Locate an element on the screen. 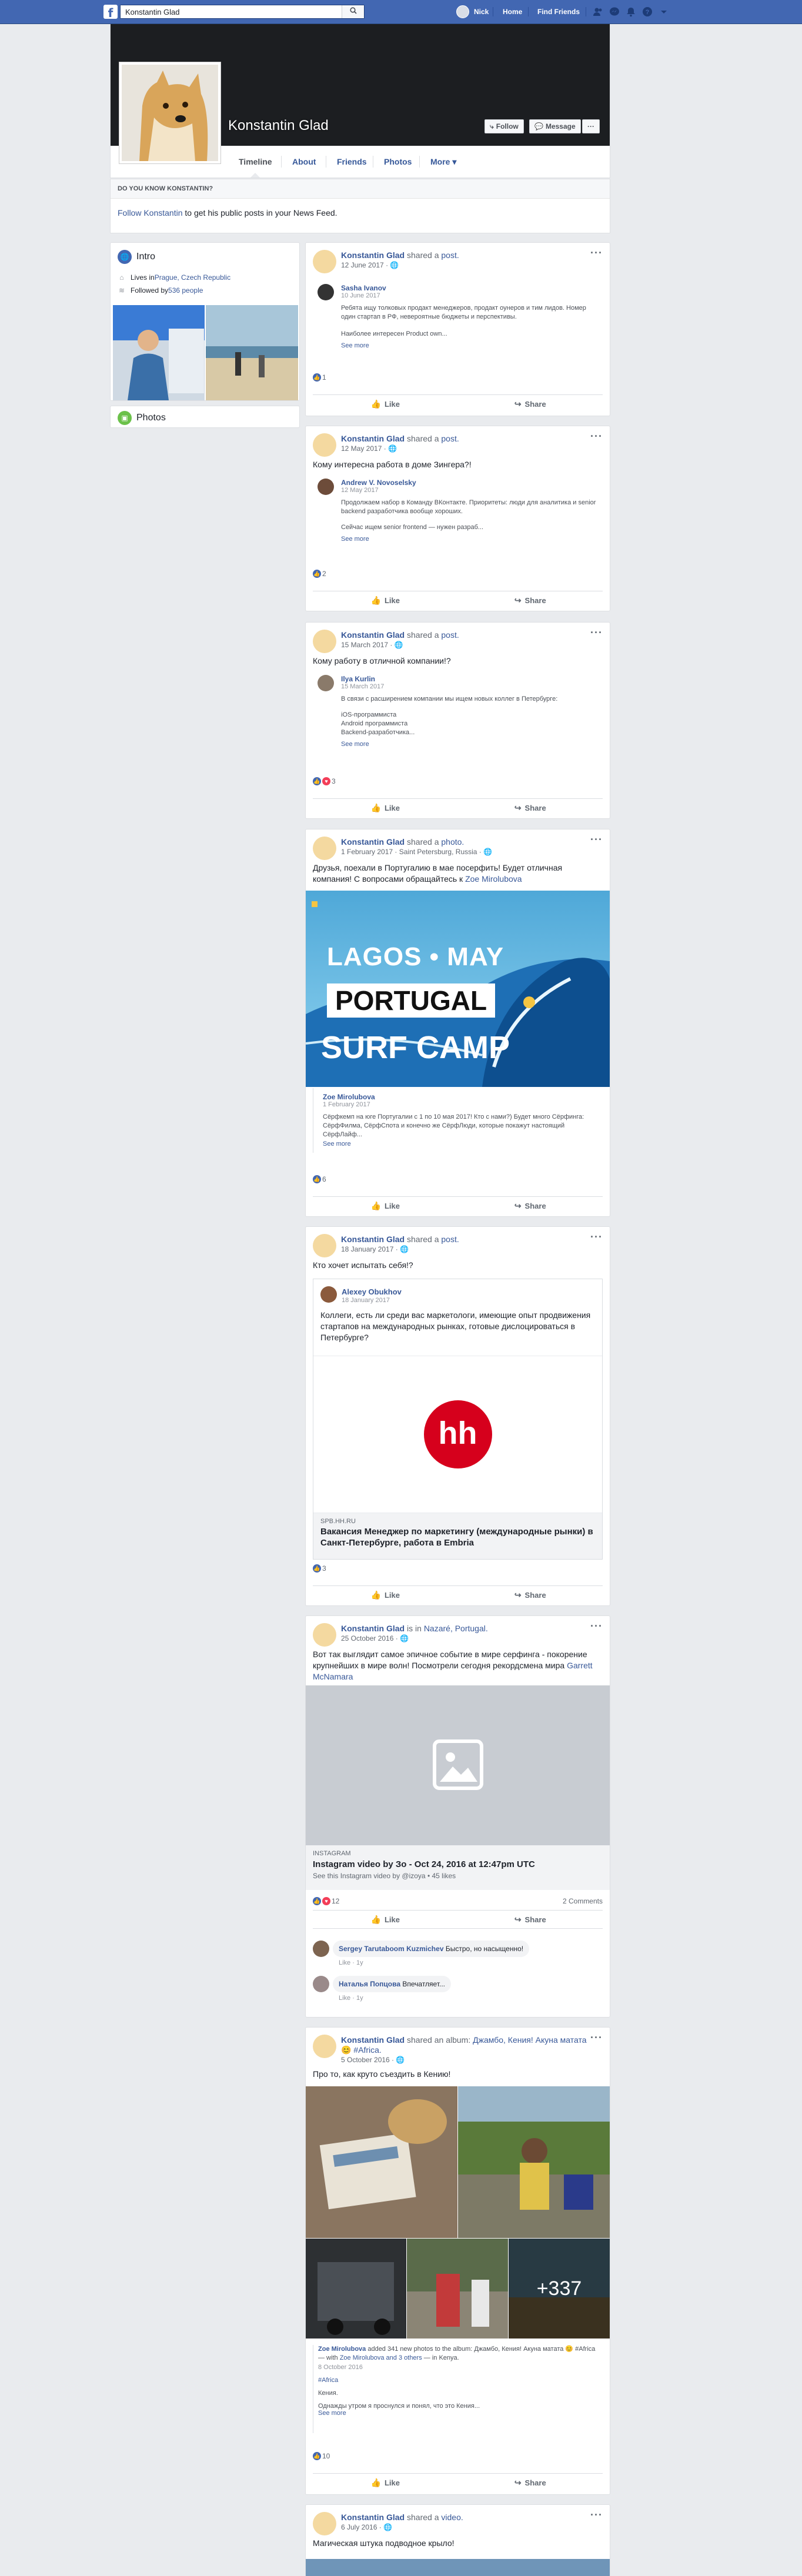  post-date: 12 June 2017 · 🌐 is located at coordinates (370, 265).